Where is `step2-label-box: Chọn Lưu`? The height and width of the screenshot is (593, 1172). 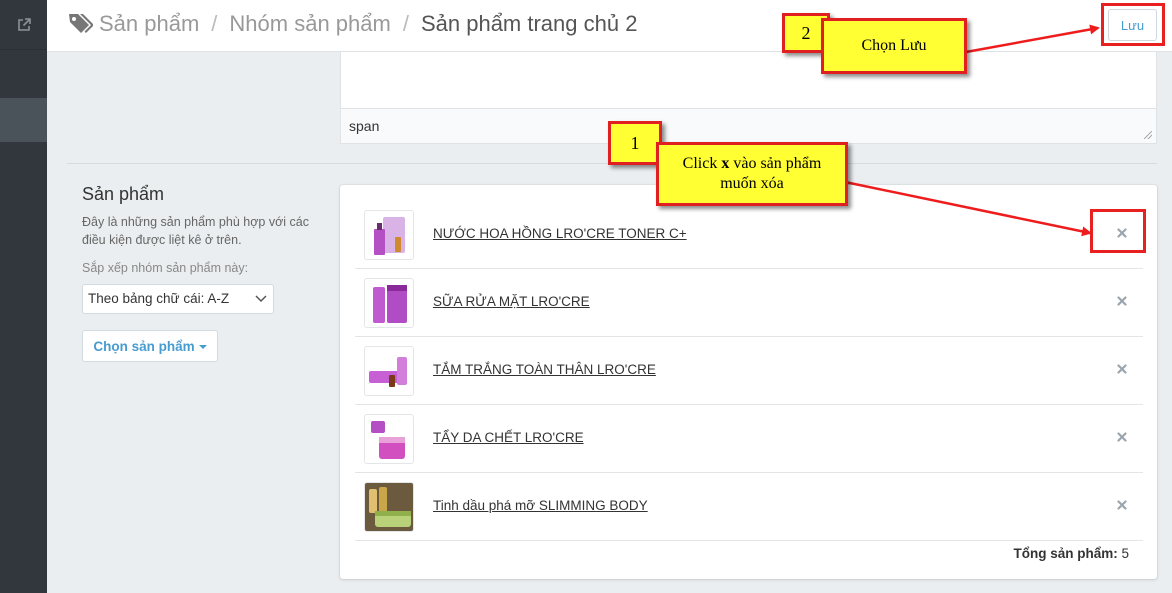
step2-label-box: Chọn Lưu is located at coordinates (894, 46).